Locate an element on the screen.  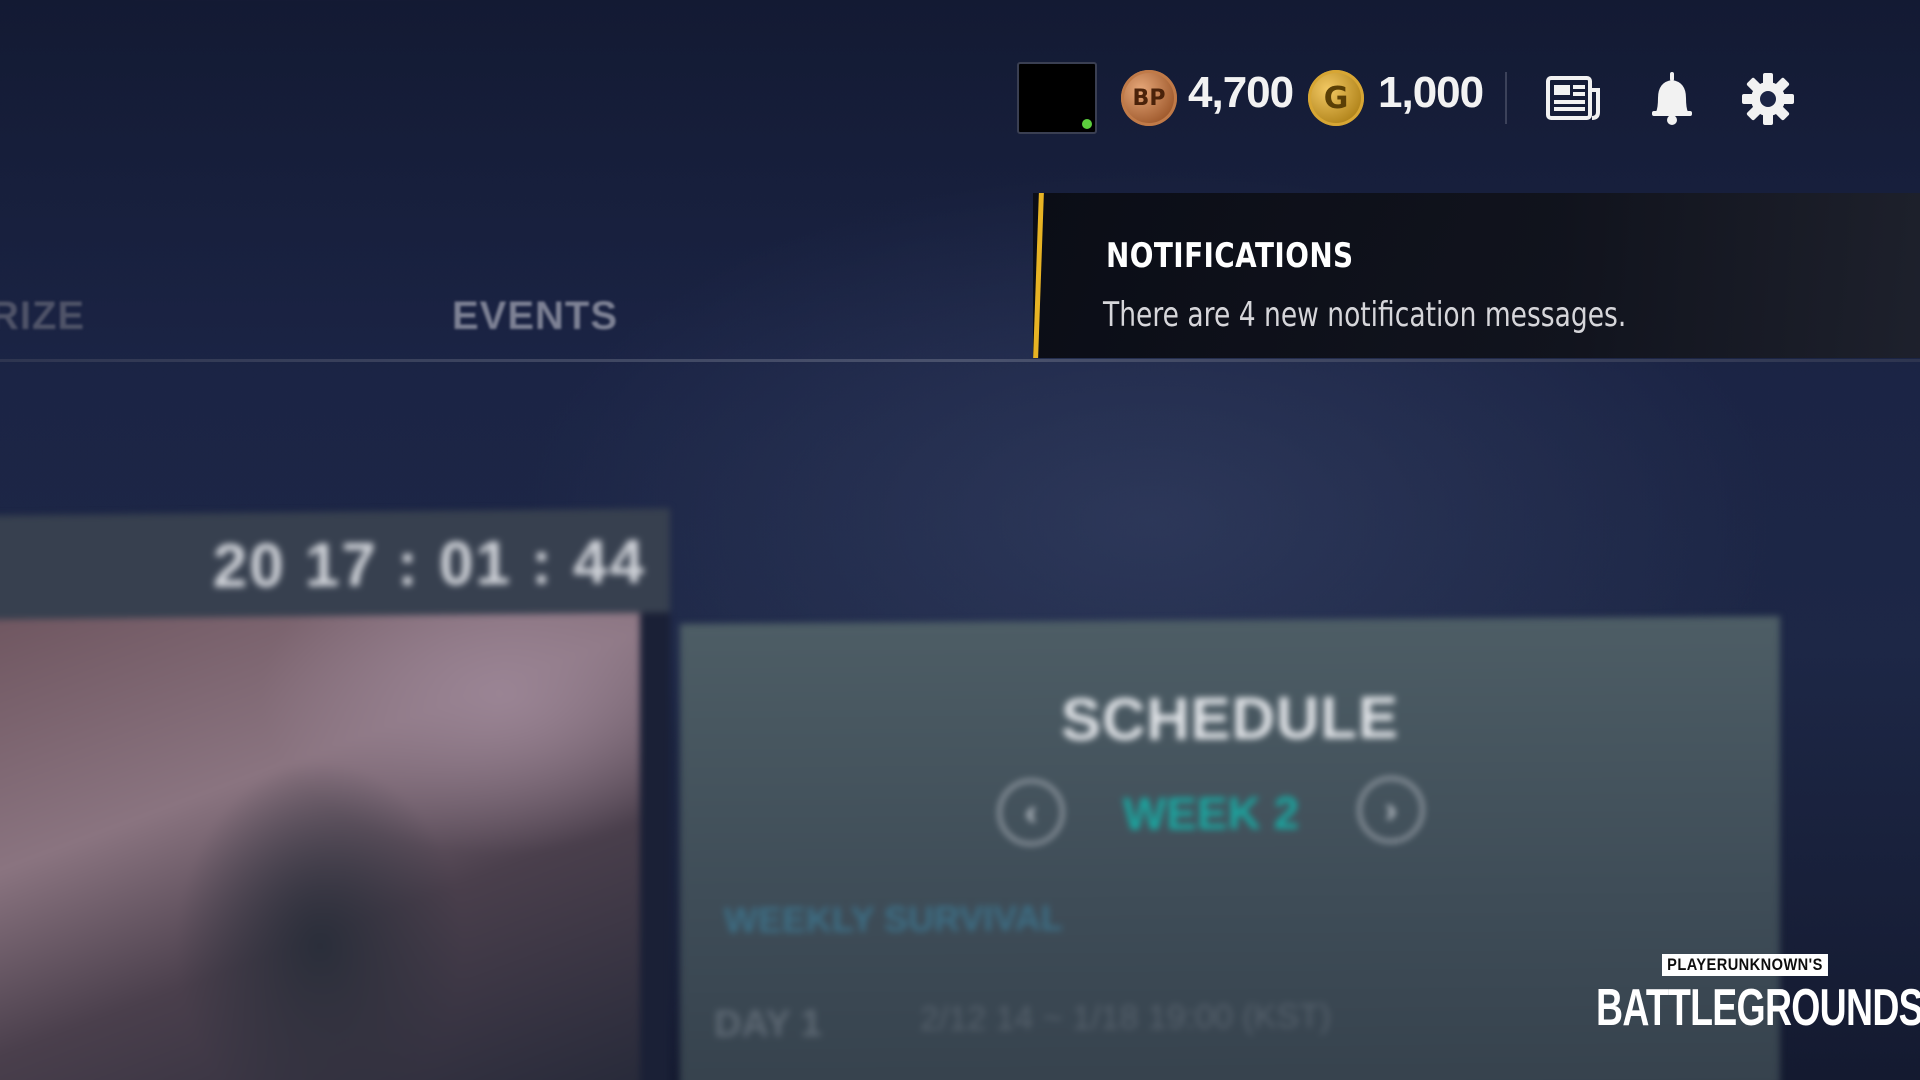
bp-amount: 4,700 is located at coordinates (1241, 92).